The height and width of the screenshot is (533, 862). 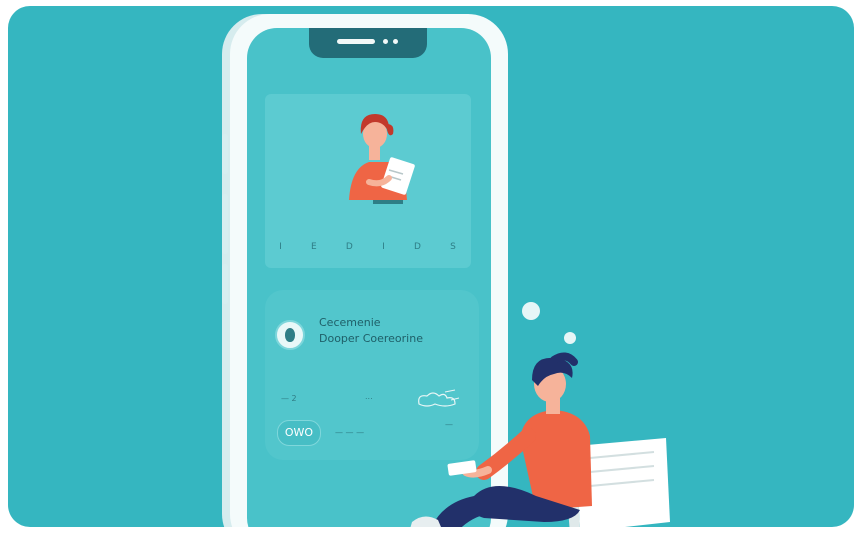 I want to click on speaker-grille, so click(x=356, y=41).